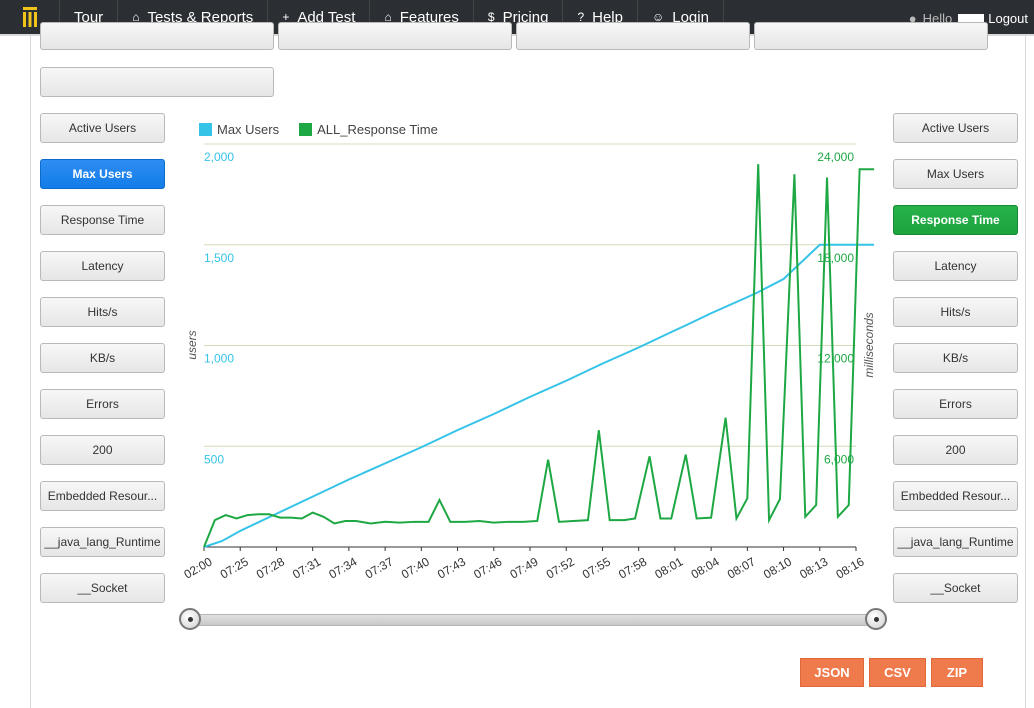  What do you see at coordinates (523, 567) in the screenshot?
I see `x-tick-label: 07:49` at bounding box center [523, 567].